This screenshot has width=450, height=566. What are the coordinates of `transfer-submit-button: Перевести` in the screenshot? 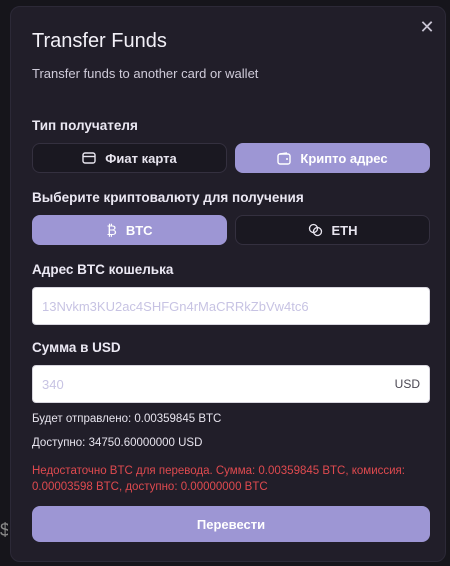 It's located at (231, 524).